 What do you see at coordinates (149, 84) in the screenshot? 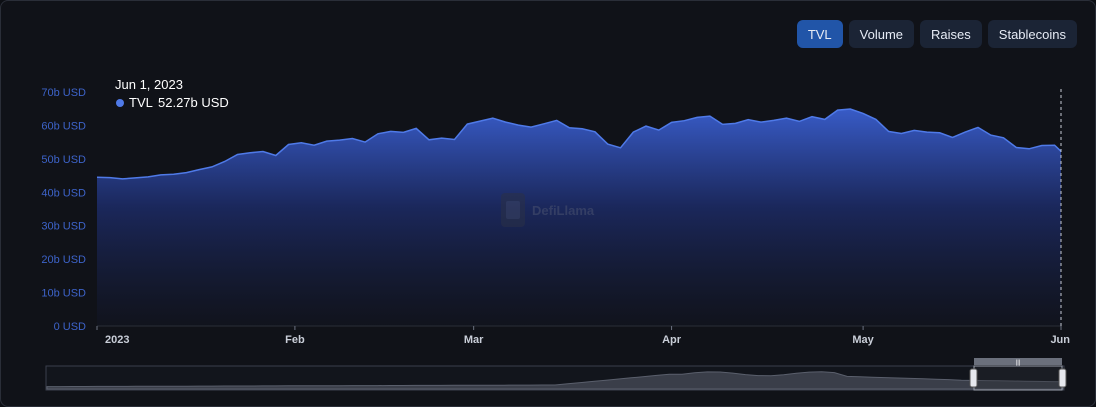
I see `tooltip-date: Jun 1, 2023` at bounding box center [149, 84].